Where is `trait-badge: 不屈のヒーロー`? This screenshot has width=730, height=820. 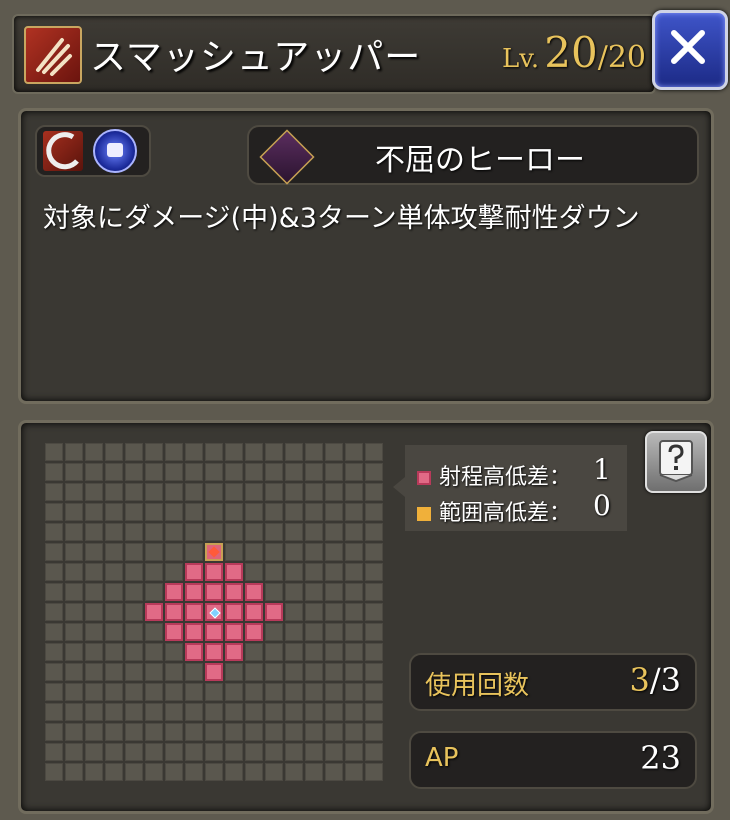
trait-badge: 不屈のヒーロー is located at coordinates (473, 155).